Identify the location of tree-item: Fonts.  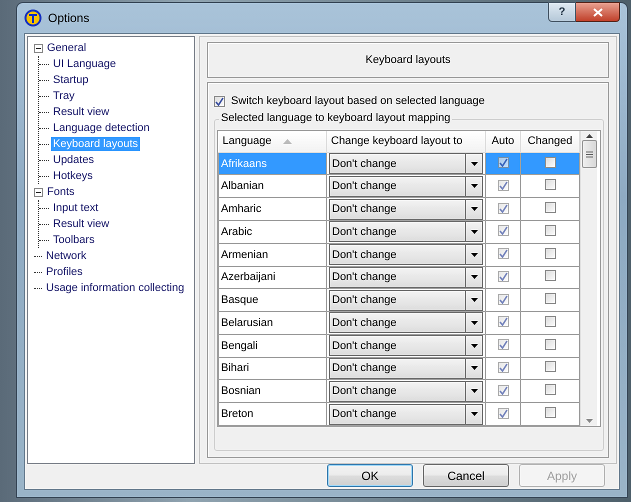
(61, 192).